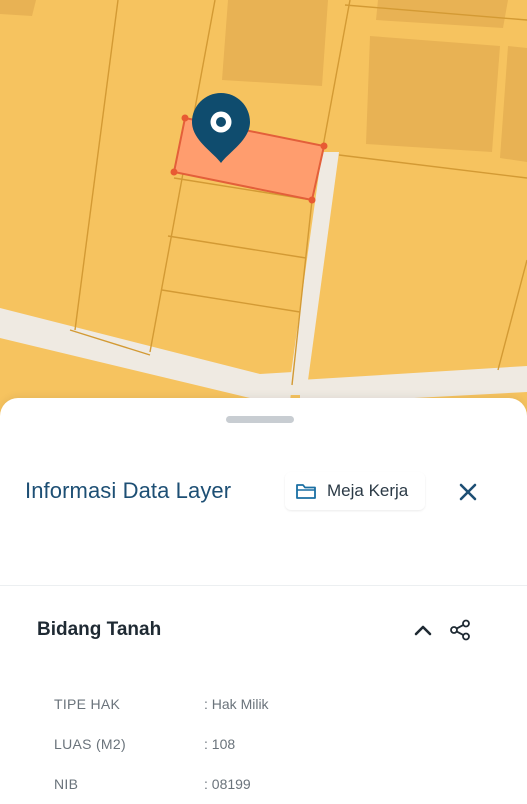  I want to click on close-icon, so click(468, 492).